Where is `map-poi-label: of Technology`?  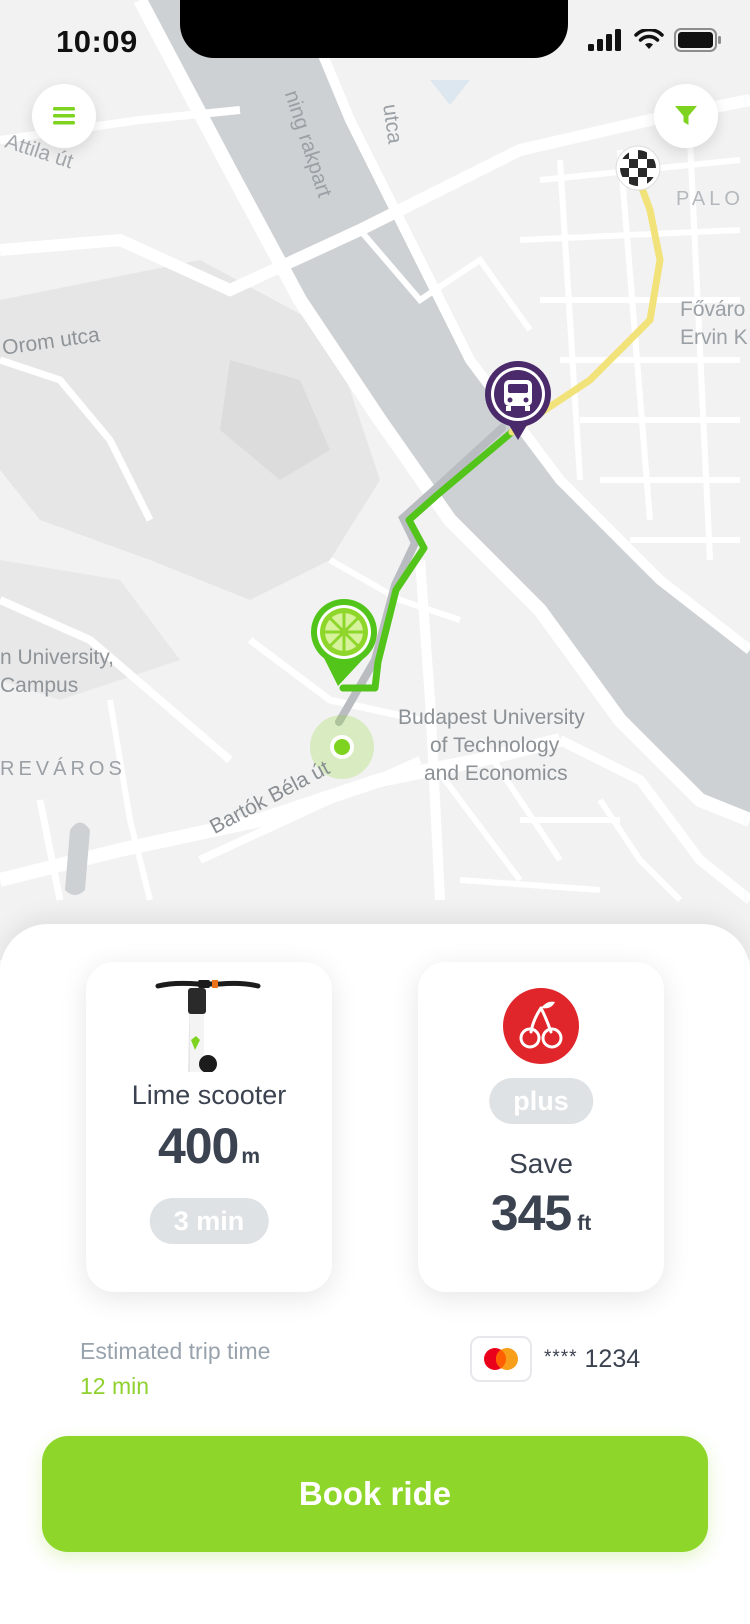 map-poi-label: of Technology is located at coordinates (495, 745).